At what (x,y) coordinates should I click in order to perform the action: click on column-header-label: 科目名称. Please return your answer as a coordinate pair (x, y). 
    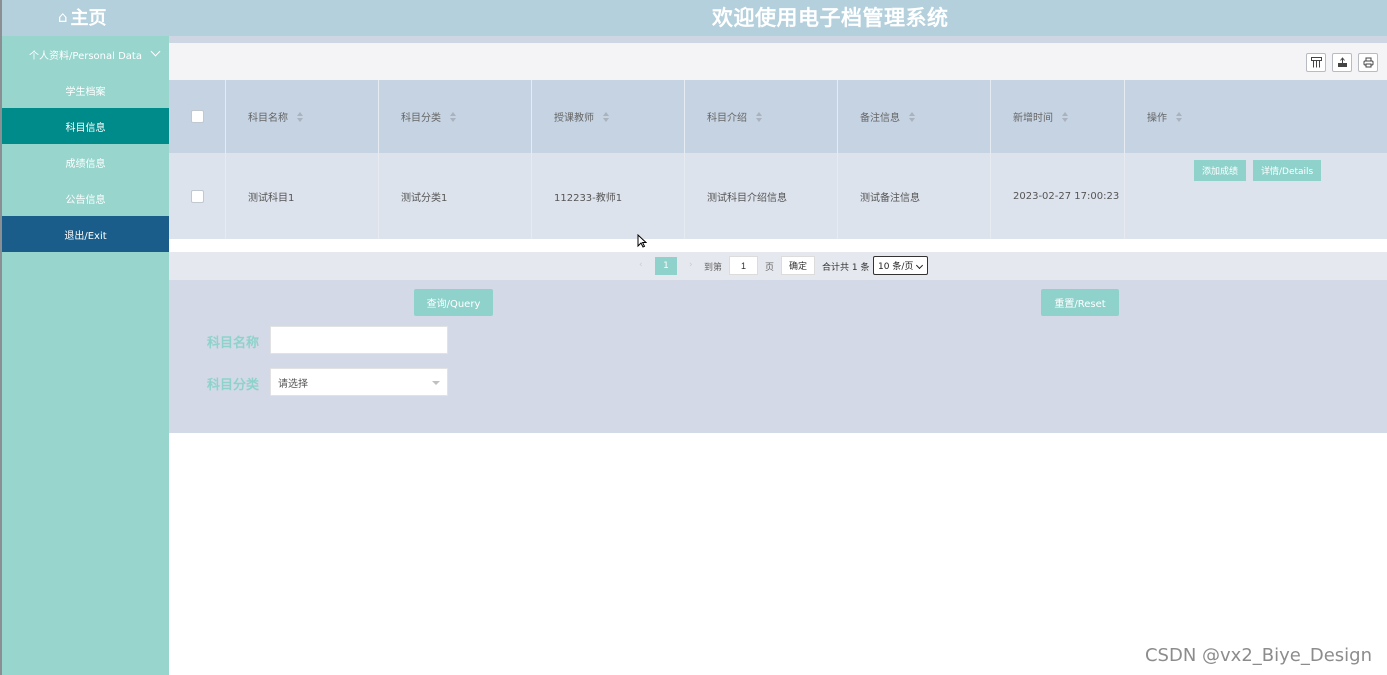
    Looking at the image, I should click on (268, 118).